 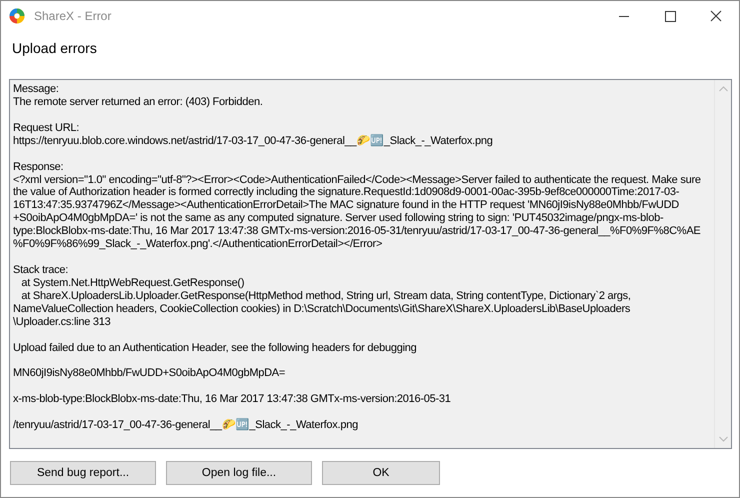 What do you see at coordinates (186, 425) in the screenshot?
I see `error-paragraph: /tenryuu/astrid/17-03-17_00-47-36-general__🌮🆙_Slack_-_Waterfox.png` at bounding box center [186, 425].